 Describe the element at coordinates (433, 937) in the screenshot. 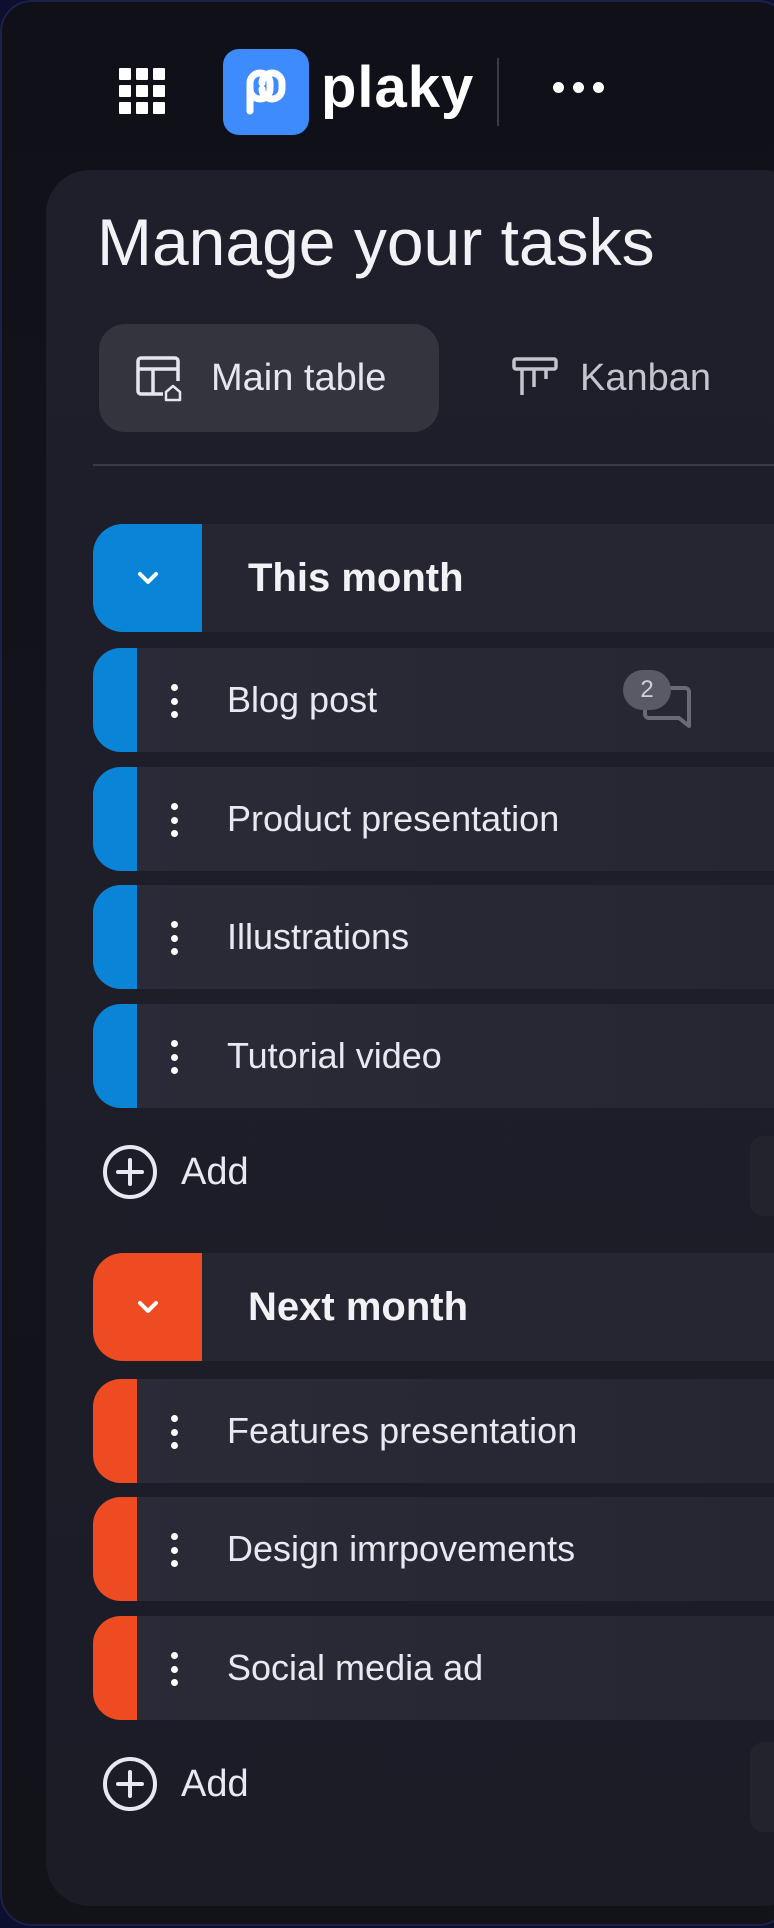

I see `task-row: Illustrations` at that location.